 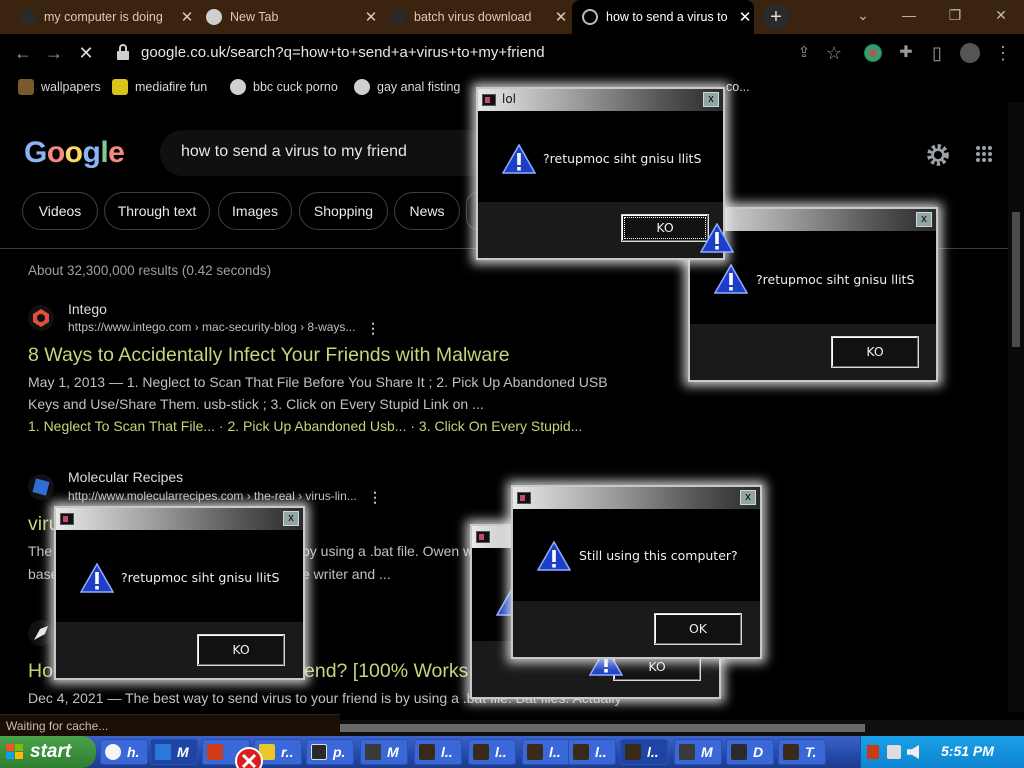 What do you see at coordinates (937, 53) in the screenshot?
I see `side-panel-icon: ▯` at bounding box center [937, 53].